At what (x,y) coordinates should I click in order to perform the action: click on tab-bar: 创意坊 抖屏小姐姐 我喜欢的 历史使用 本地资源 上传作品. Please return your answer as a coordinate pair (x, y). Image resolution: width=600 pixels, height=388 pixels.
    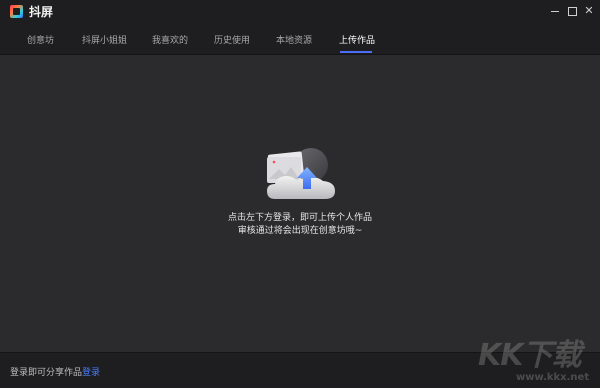
    Looking at the image, I should click on (300, 39).